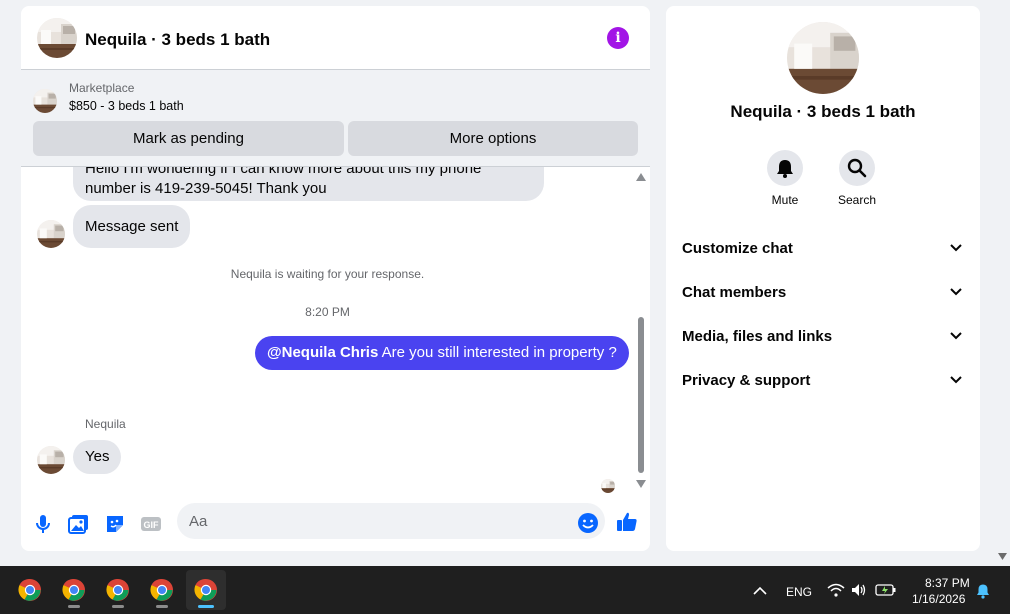 This screenshot has width=1010, height=614. I want to click on clock-time: 8:37 PM, so click(947, 583).